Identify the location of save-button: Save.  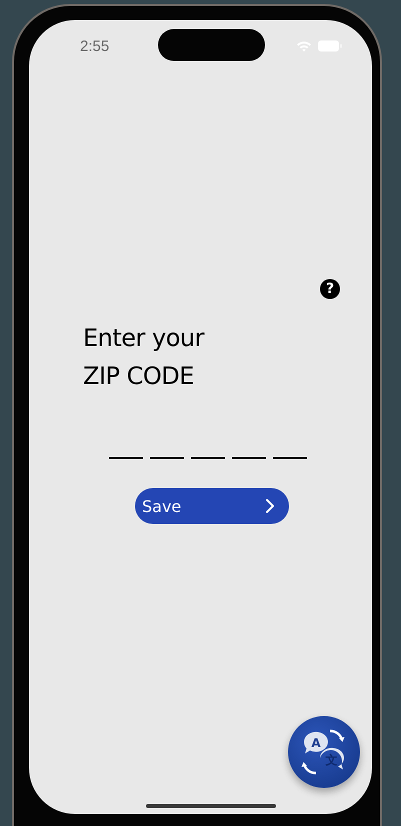
(212, 506).